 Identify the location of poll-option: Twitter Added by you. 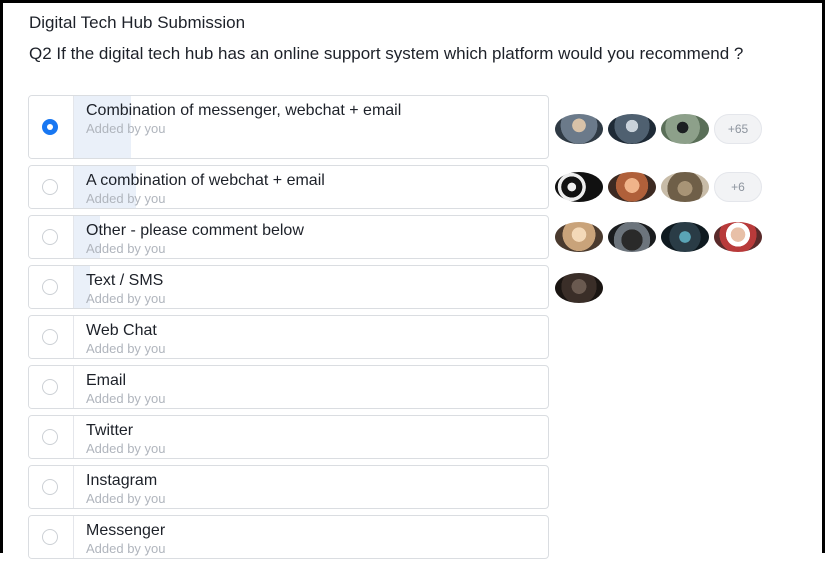
(288, 437).